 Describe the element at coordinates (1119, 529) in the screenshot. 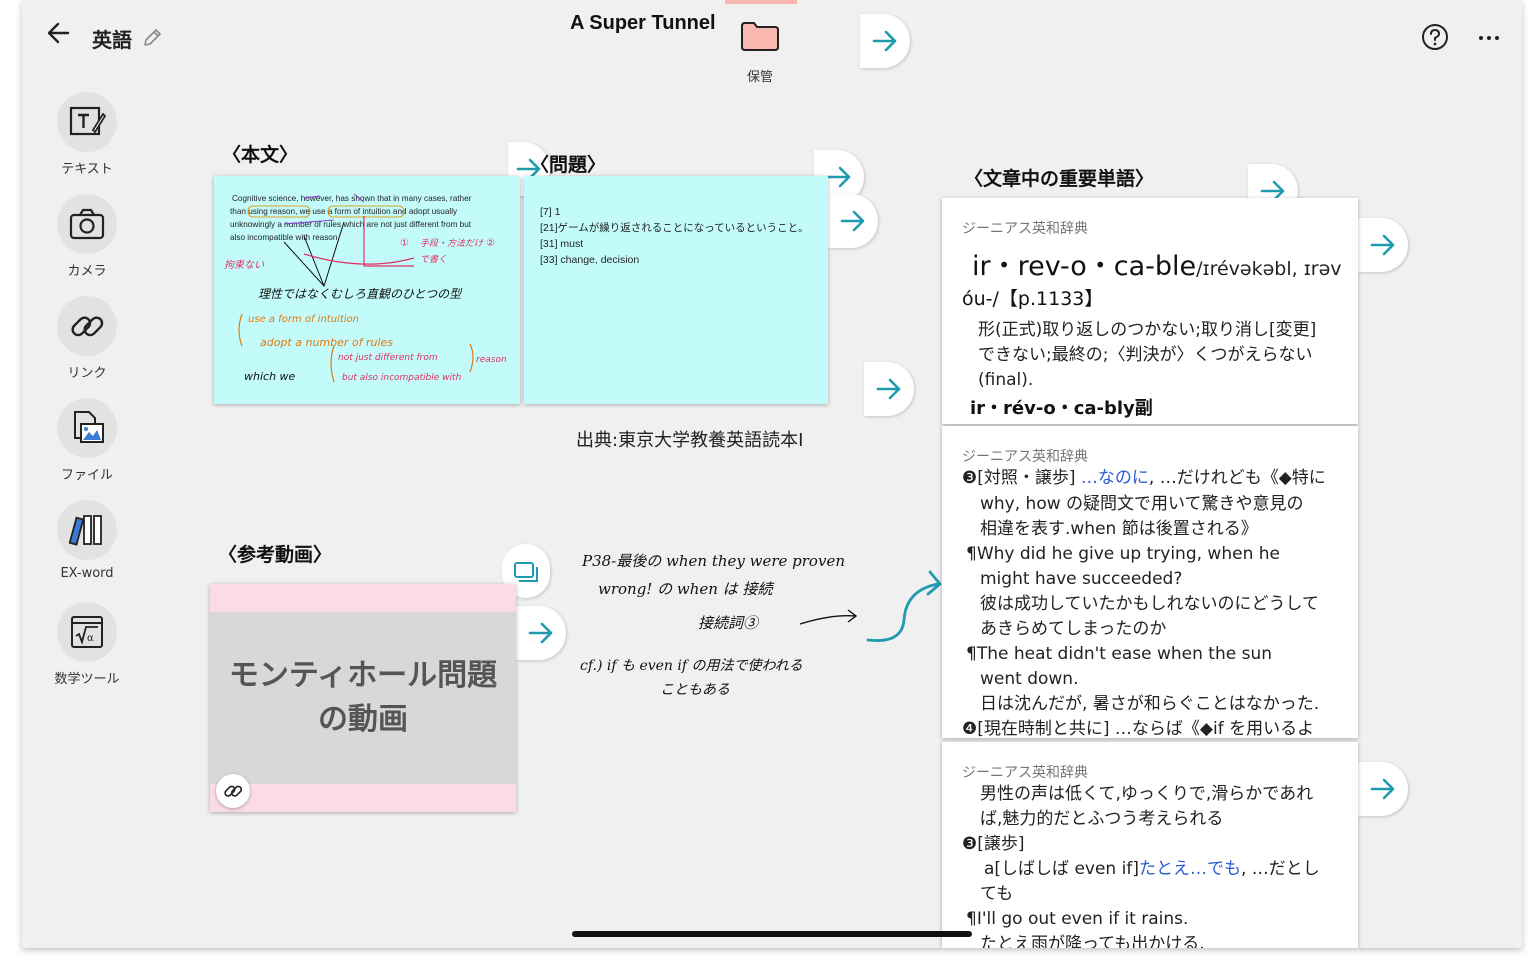

I see `dict-line: 相違を表す.when 節は後置される》` at that location.